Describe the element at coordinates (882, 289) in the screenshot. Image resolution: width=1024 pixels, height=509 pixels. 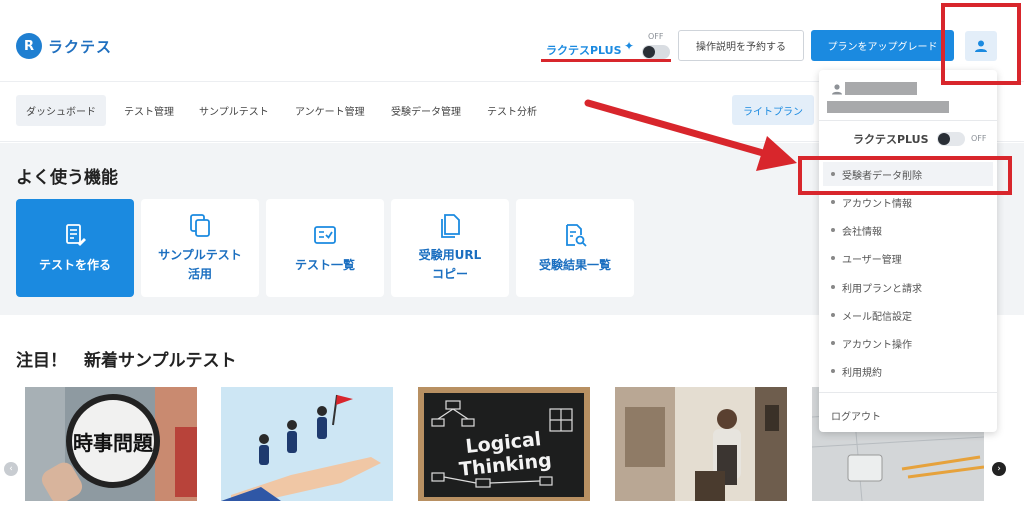
I see `menu-item-label: 利用プランと請求` at that location.